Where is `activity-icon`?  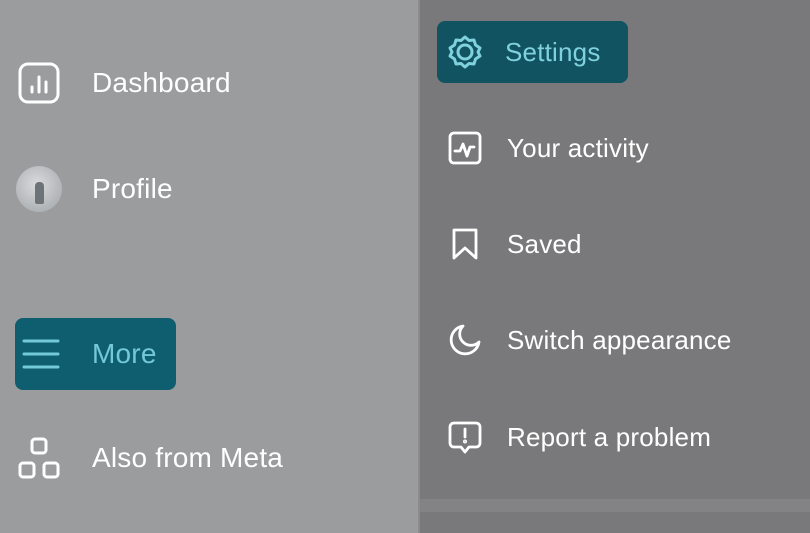 activity-icon is located at coordinates (465, 148).